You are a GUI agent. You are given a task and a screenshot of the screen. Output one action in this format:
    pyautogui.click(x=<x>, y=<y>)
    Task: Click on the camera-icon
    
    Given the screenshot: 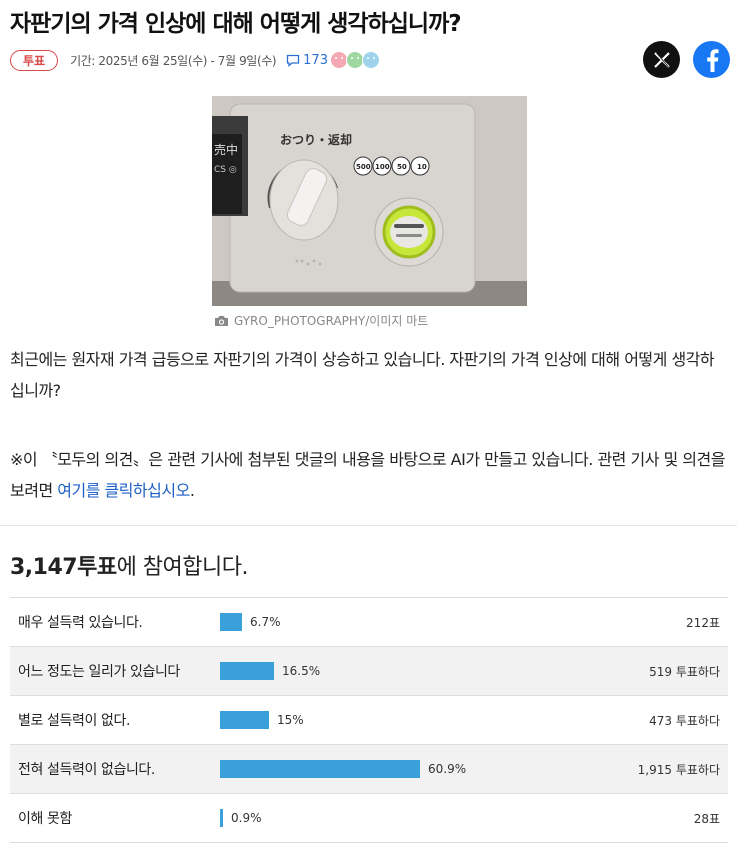 What is the action you would take?
    pyautogui.click(x=221, y=320)
    